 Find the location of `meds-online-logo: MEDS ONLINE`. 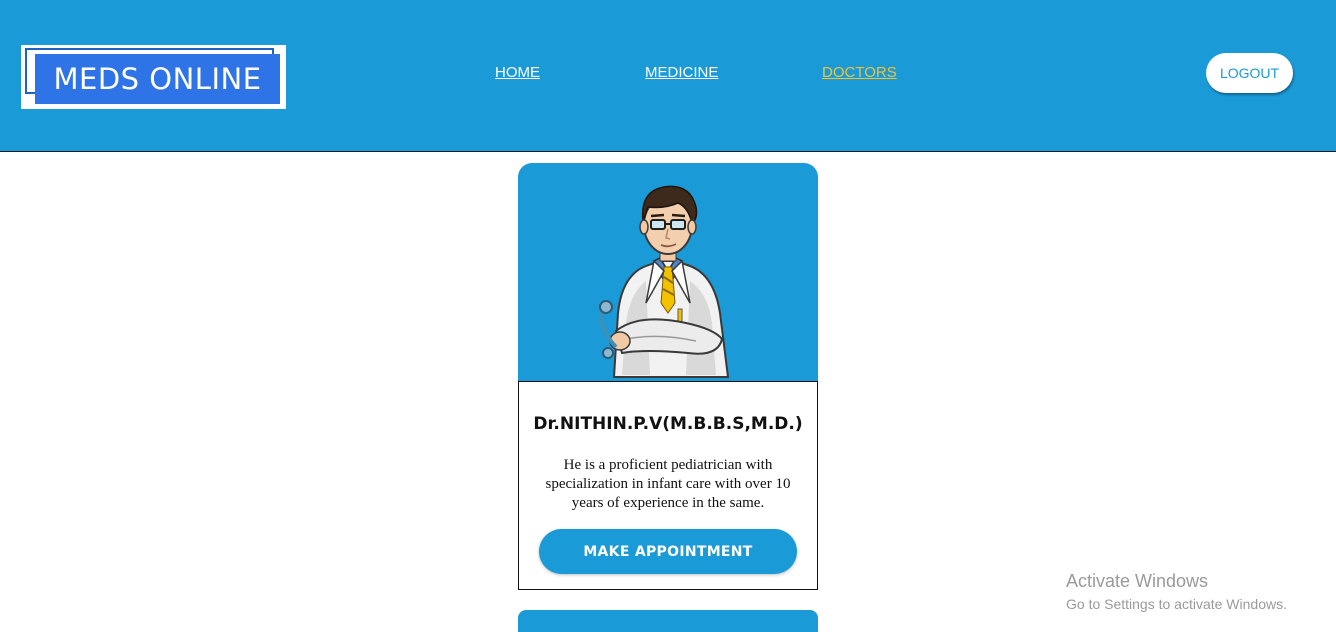

meds-online-logo: MEDS ONLINE is located at coordinates (153, 77).